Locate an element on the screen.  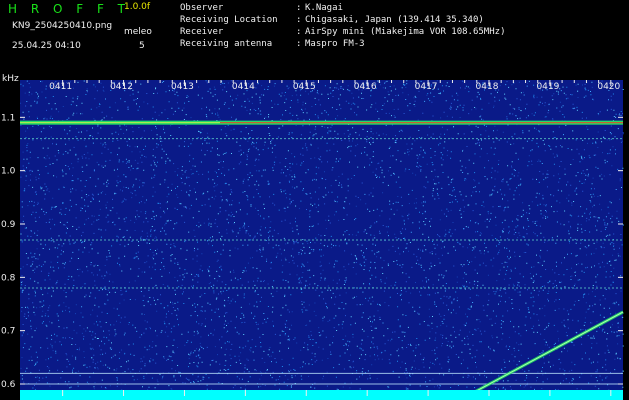
y-tick-label: 1.0 is located at coordinates (8, 172).